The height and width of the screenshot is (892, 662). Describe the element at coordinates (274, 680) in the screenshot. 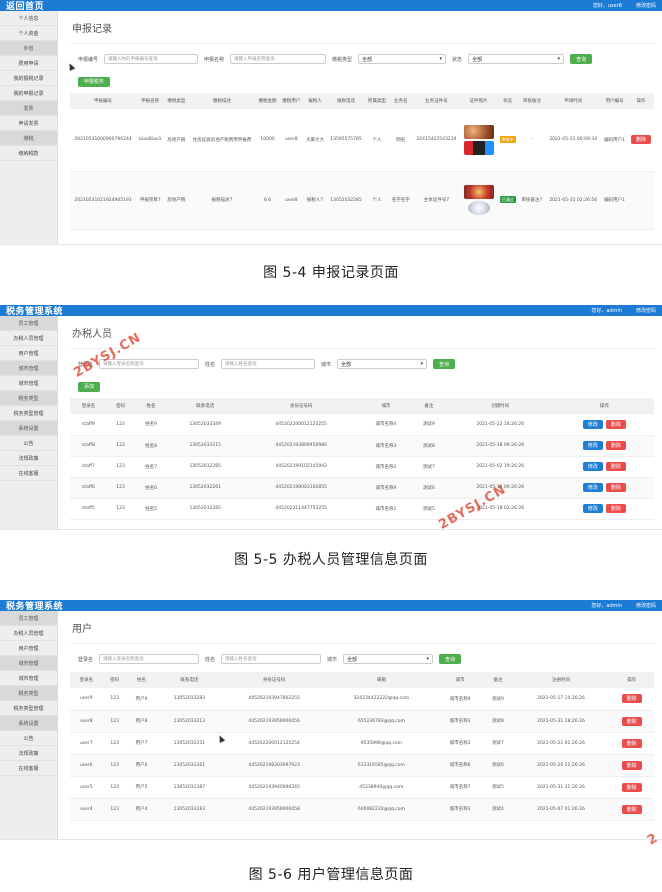

I see `column-header: 身份证号码` at that location.